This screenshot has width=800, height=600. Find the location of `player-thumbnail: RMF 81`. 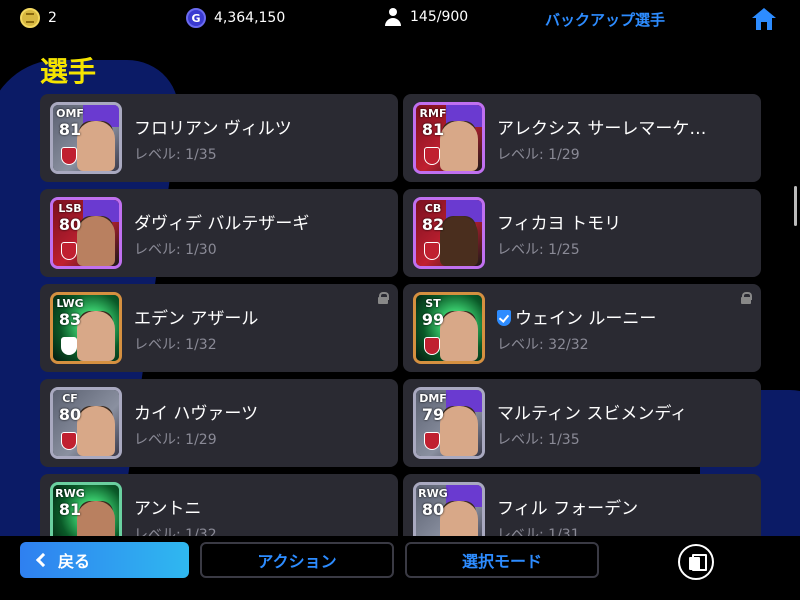

player-thumbnail: RMF 81 is located at coordinates (449, 138).